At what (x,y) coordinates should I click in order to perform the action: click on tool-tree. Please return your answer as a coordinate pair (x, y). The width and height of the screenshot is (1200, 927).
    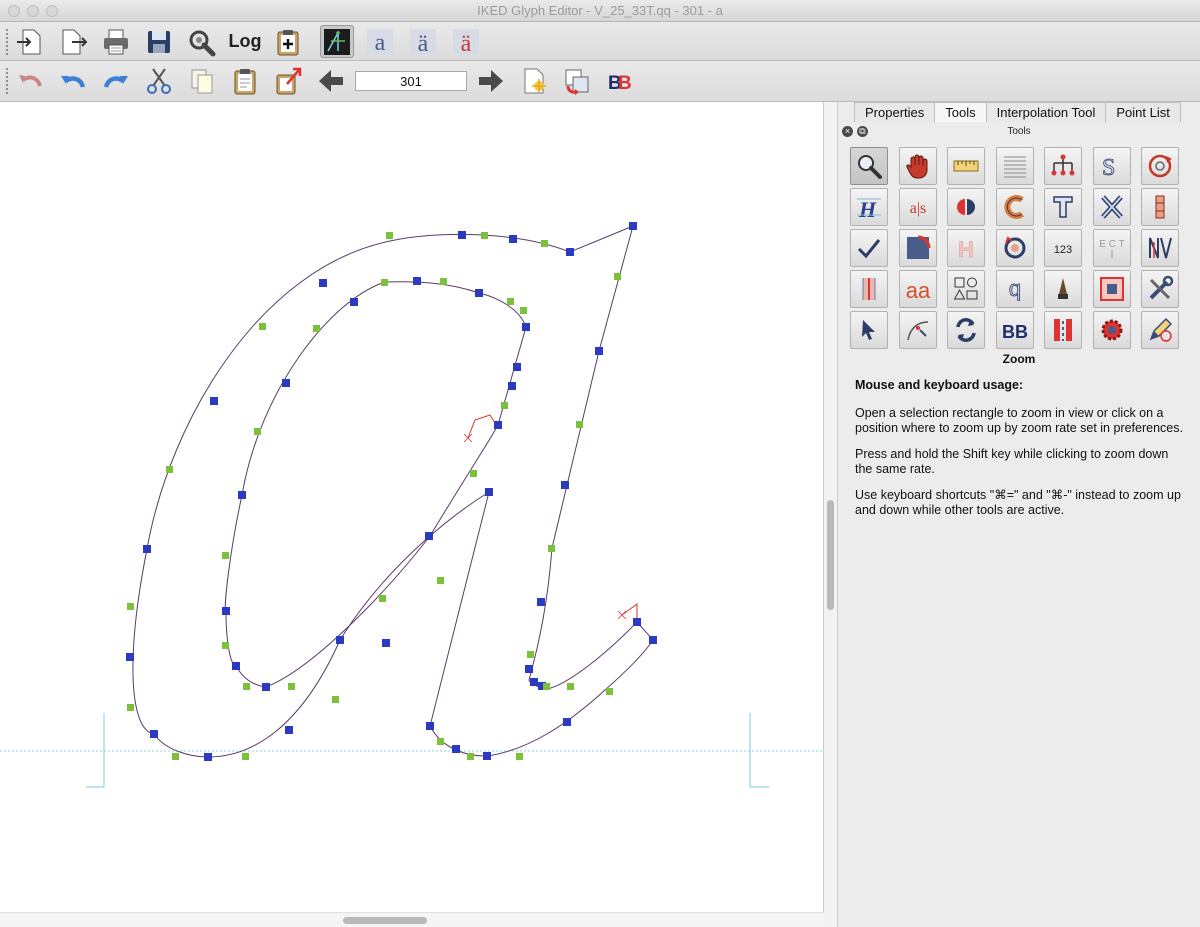
    Looking at the image, I should click on (1063, 166).